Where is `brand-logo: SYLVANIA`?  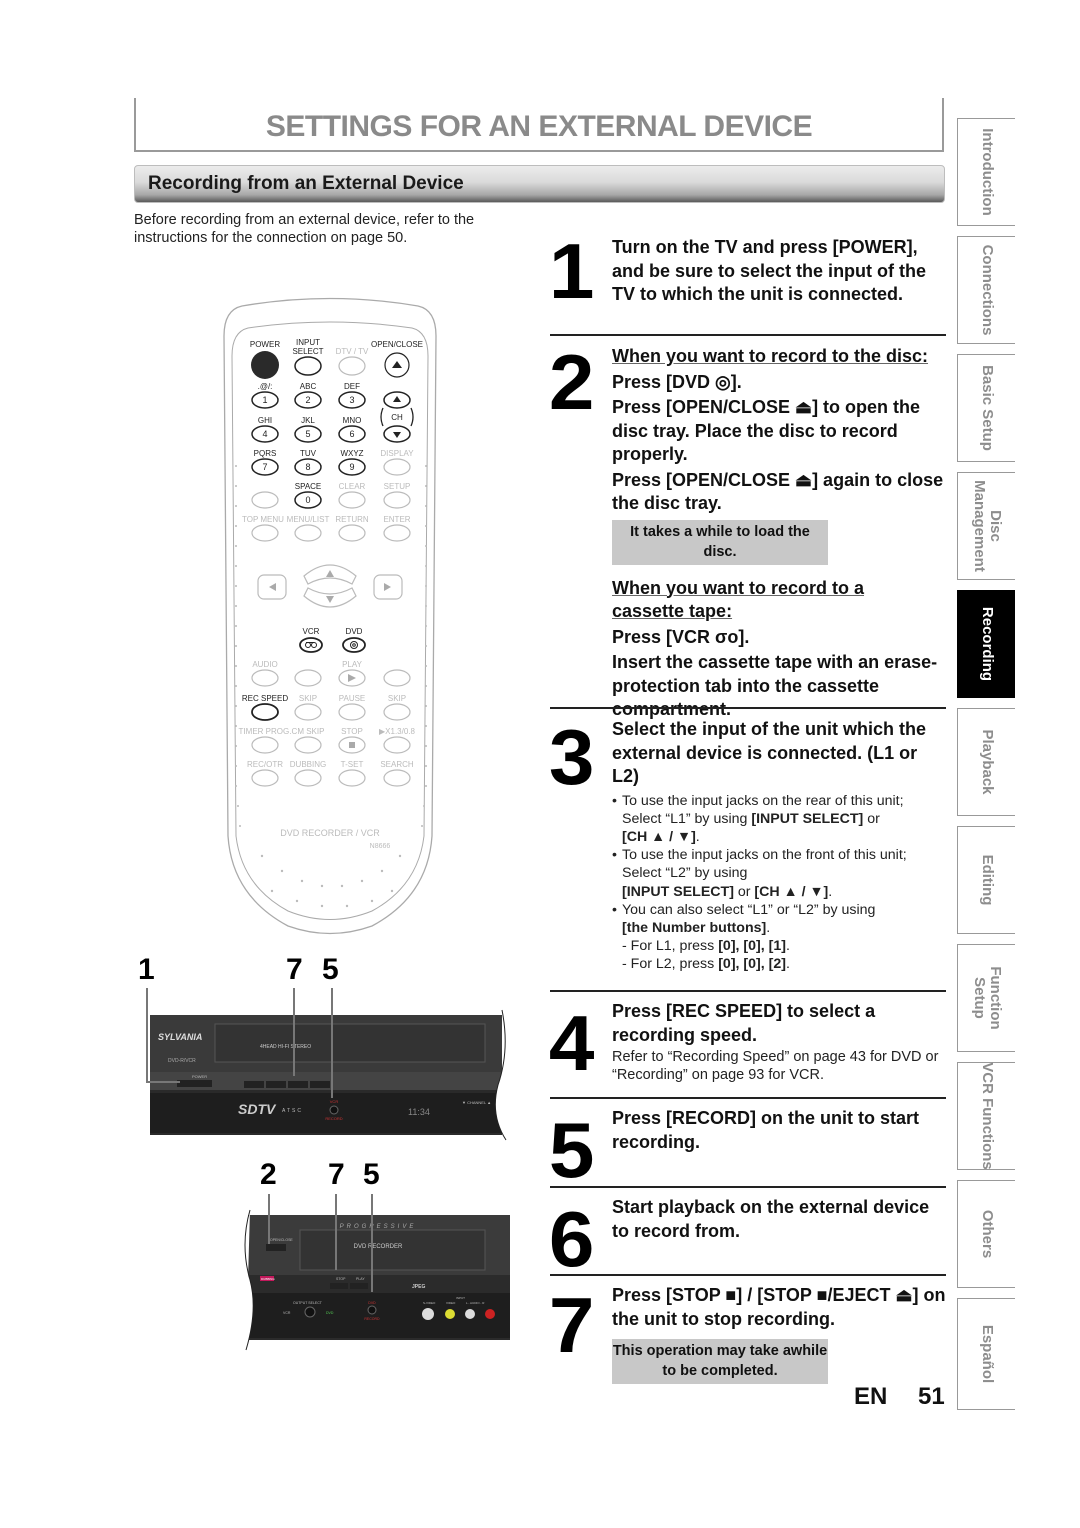
brand-logo: SYLVANIA is located at coordinates (180, 1037).